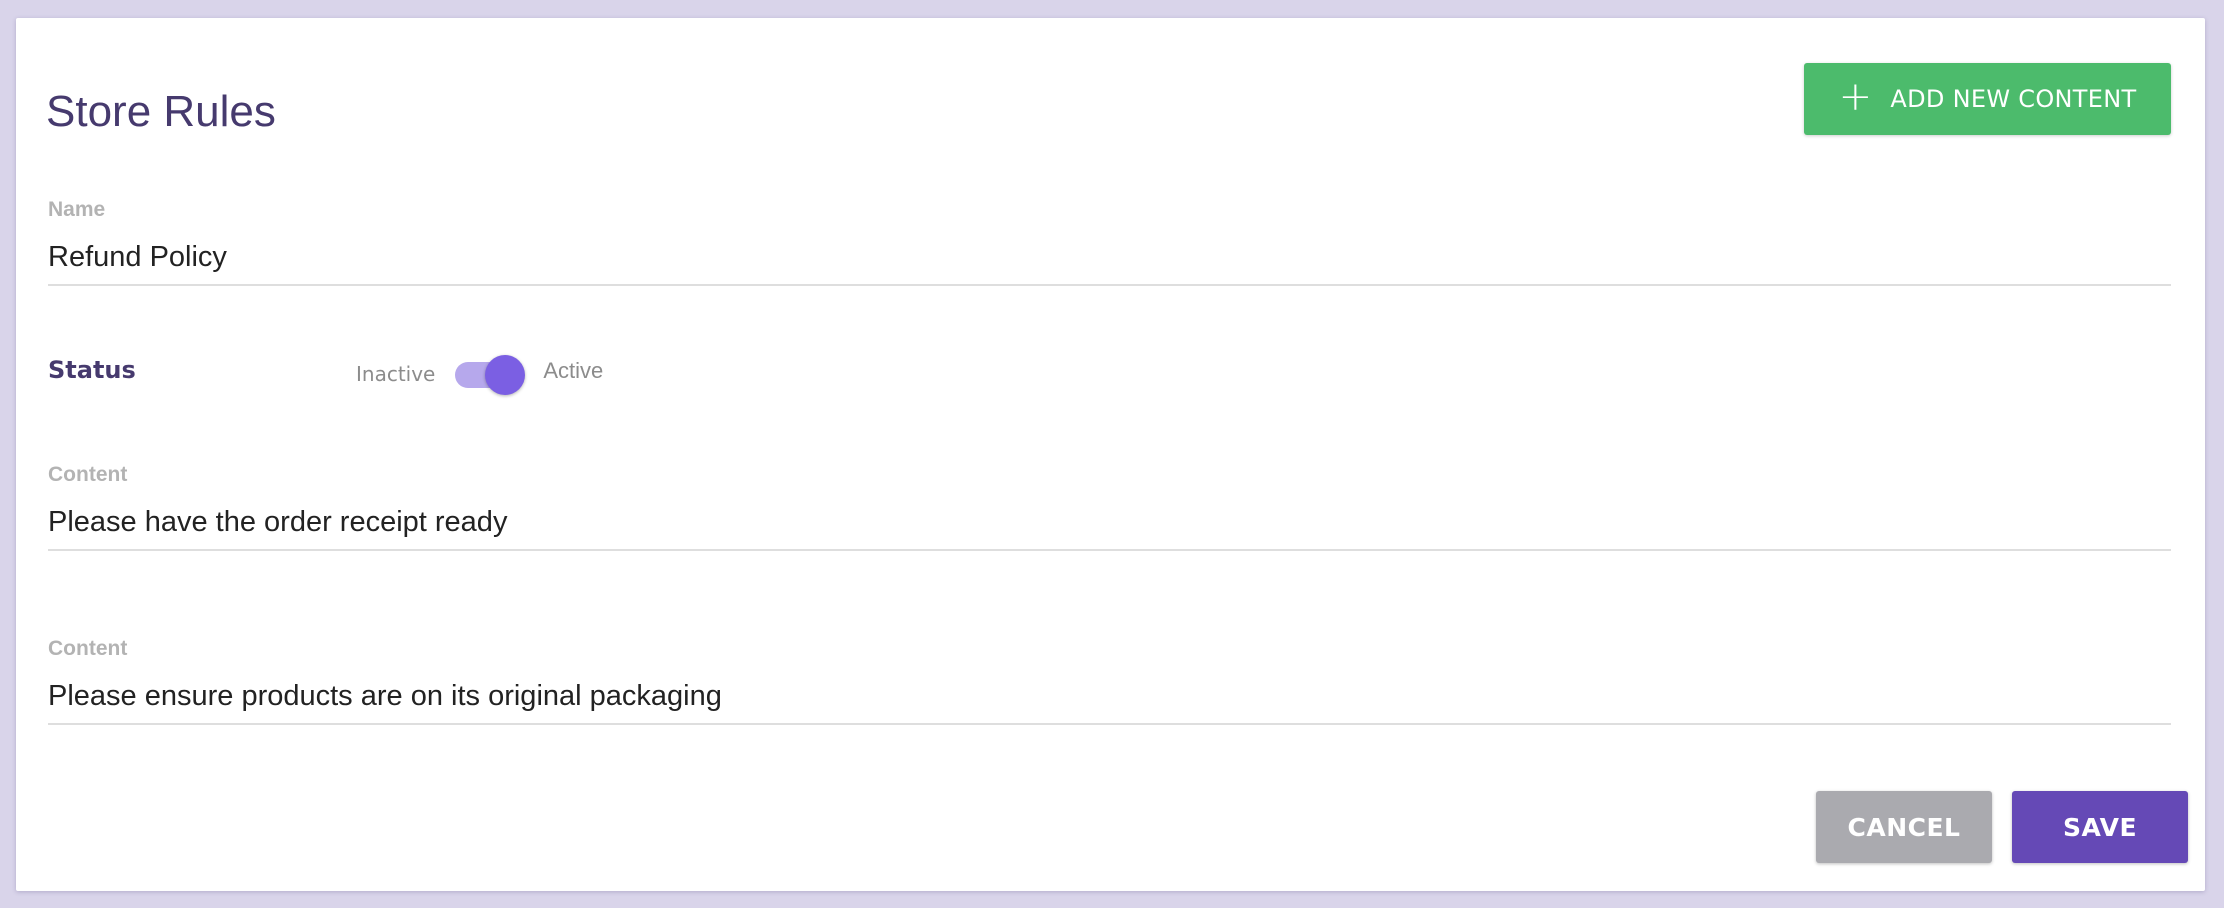  Describe the element at coordinates (505, 375) in the screenshot. I see `status-toggle-knob` at that location.